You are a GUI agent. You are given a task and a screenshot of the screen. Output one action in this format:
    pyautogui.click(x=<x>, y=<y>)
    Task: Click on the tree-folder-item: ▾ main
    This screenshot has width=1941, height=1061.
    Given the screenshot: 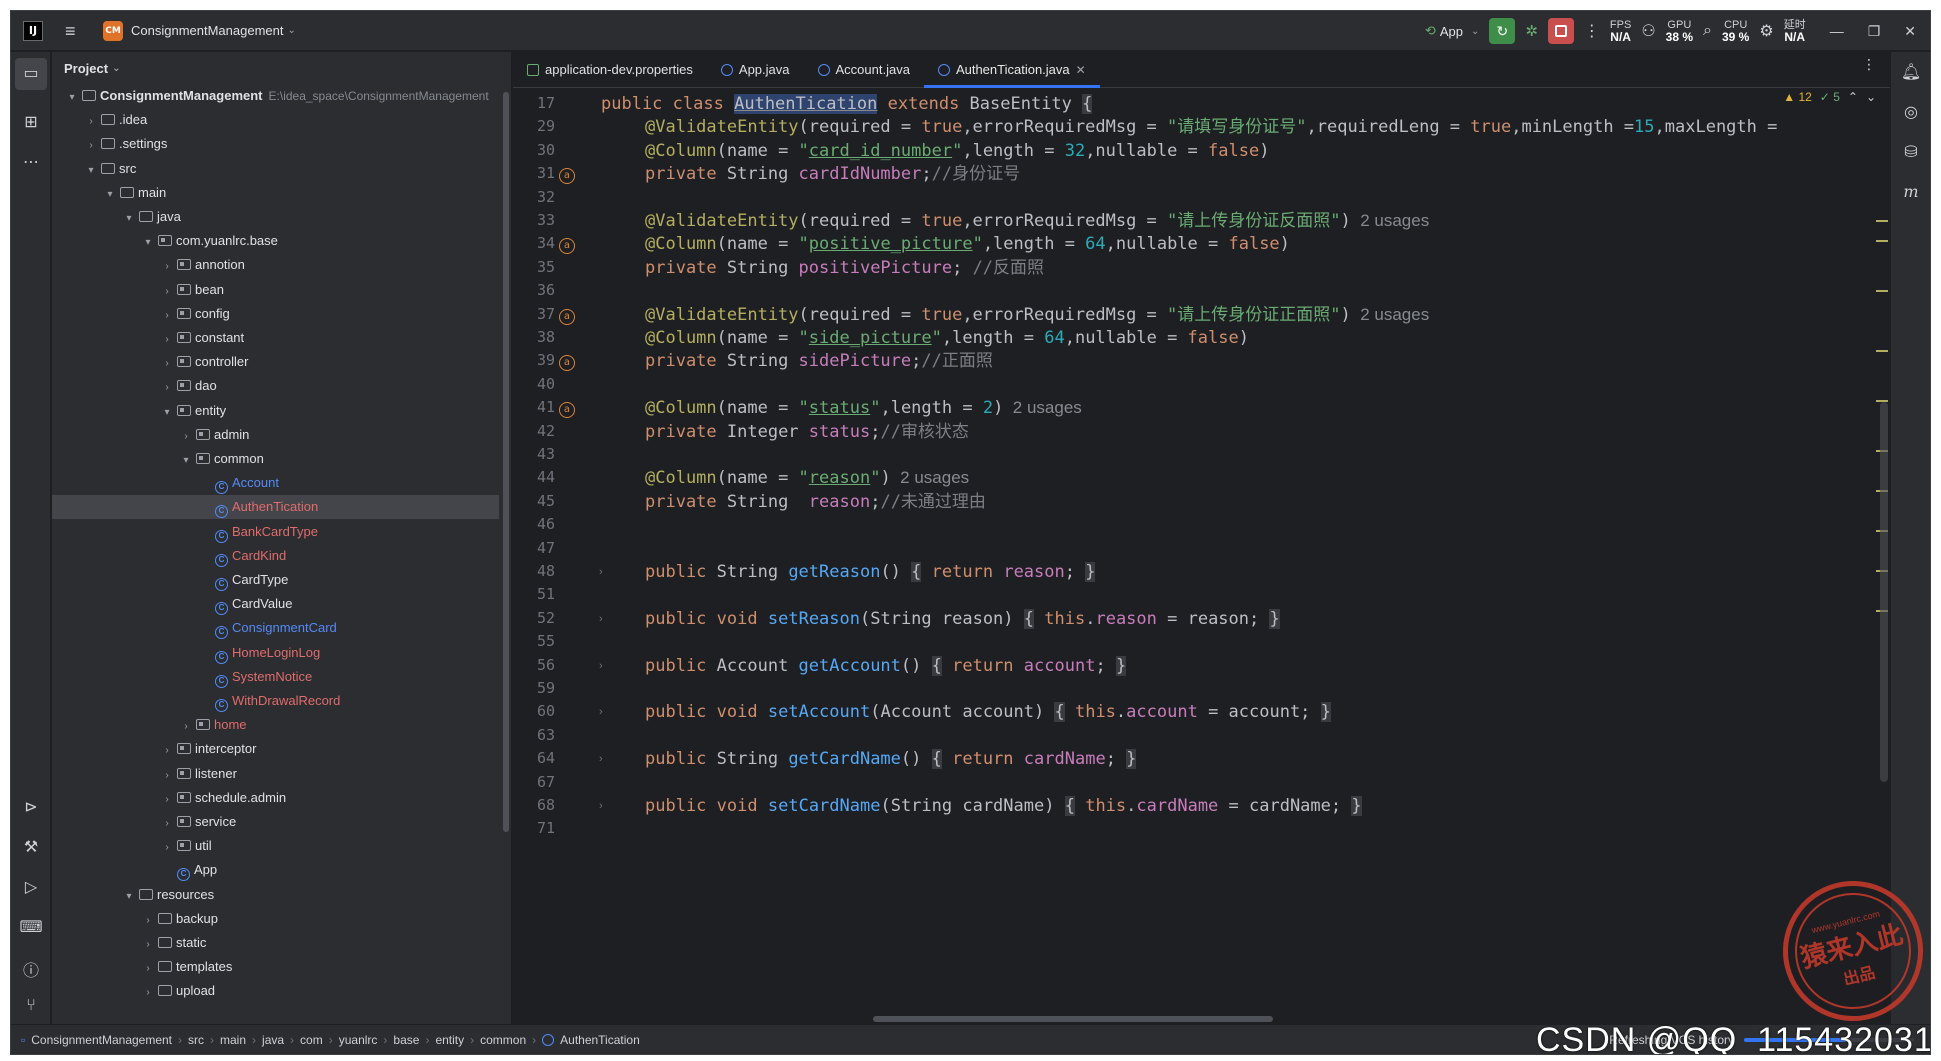 What is the action you would take?
    pyautogui.click(x=275, y=193)
    